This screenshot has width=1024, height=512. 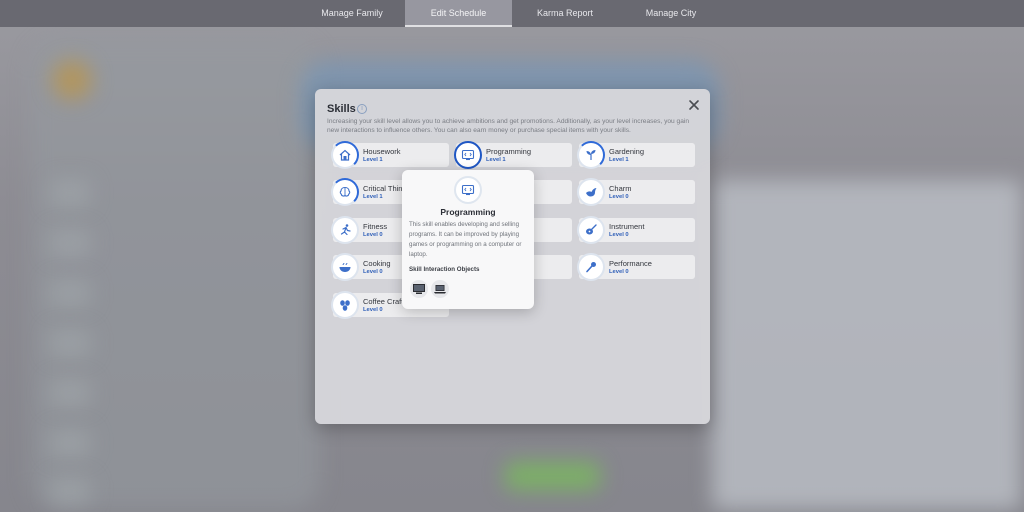 I want to click on info-icon: i, so click(x=362, y=109).